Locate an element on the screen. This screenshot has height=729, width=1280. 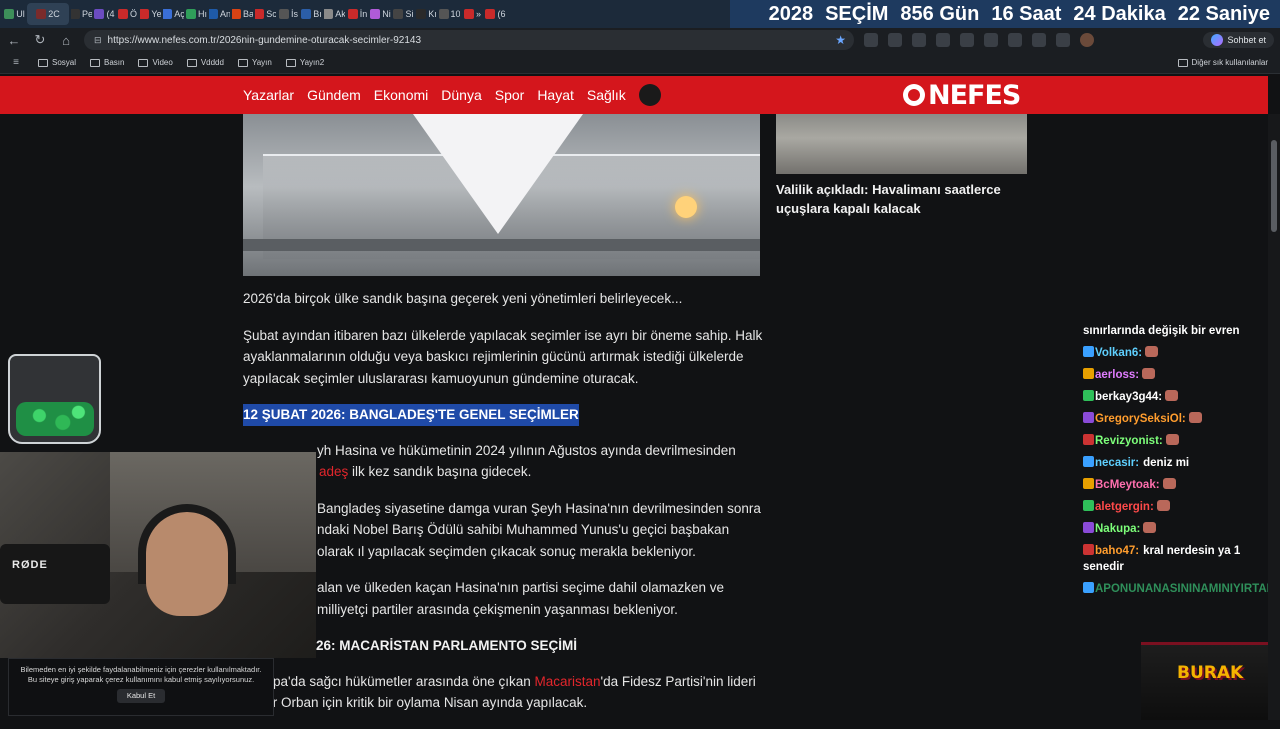
browser-tab: Ak is located at coordinates (334, 14).